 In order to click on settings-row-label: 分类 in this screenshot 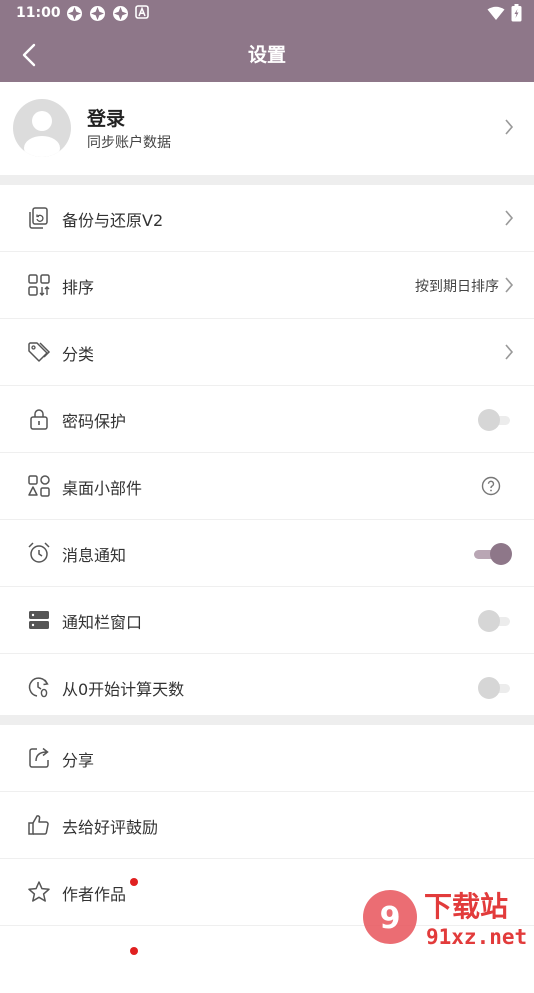, I will do `click(78, 354)`.